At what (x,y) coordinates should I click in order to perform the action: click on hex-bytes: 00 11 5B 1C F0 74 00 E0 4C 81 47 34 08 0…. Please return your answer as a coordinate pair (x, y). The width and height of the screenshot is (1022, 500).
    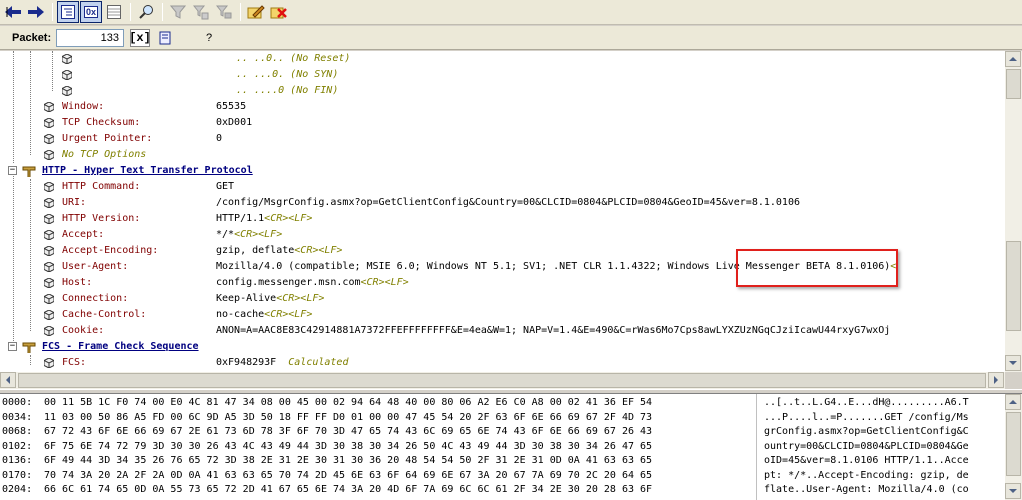
    Looking at the image, I should click on (348, 402).